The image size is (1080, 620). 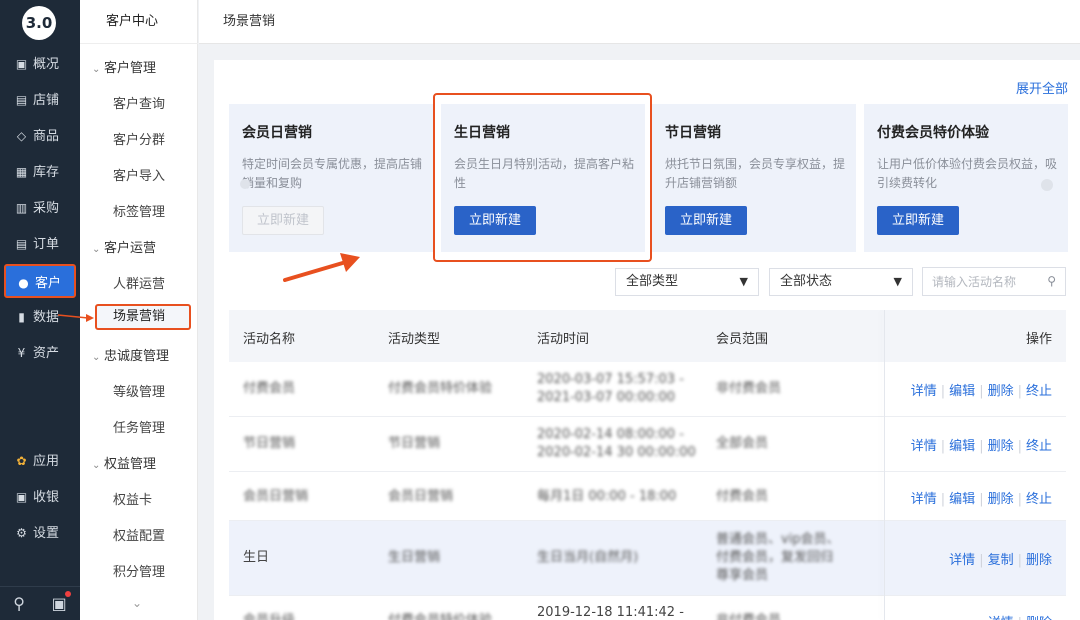 What do you see at coordinates (245, 184) in the screenshot?
I see `carousel-prev-dot` at bounding box center [245, 184].